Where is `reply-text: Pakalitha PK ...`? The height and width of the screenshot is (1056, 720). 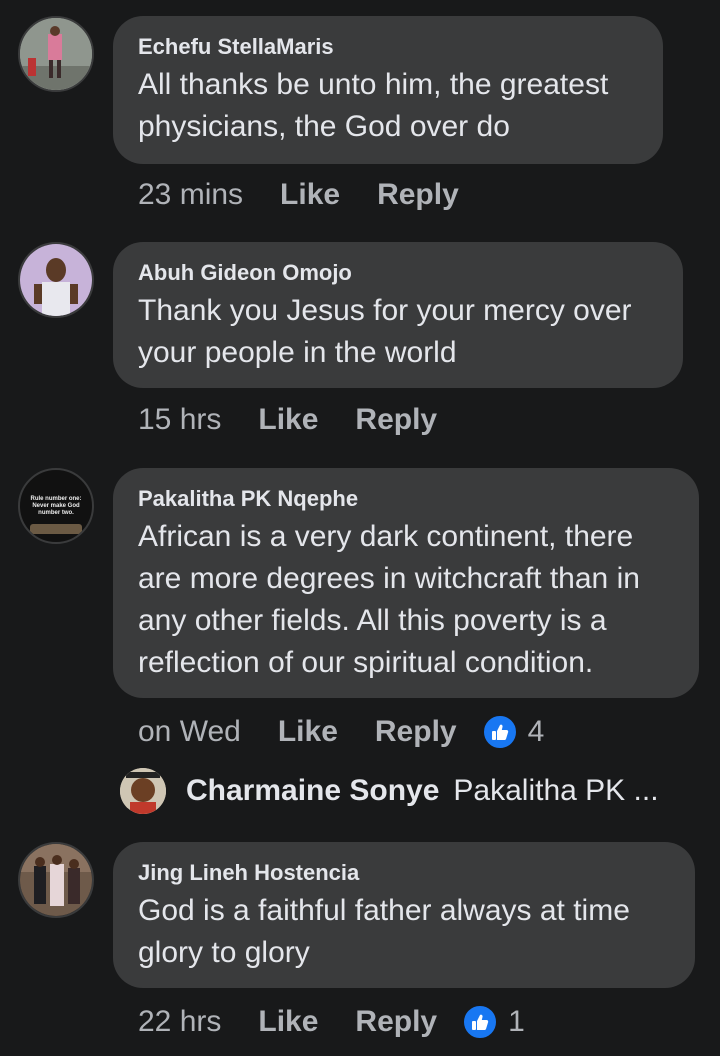
reply-text: Pakalitha PK ... is located at coordinates (556, 790).